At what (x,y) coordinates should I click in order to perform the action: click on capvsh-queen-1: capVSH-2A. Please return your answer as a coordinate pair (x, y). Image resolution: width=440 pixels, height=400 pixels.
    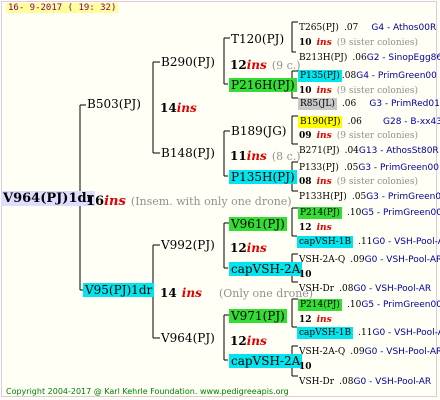
    Looking at the image, I should click on (266, 269).